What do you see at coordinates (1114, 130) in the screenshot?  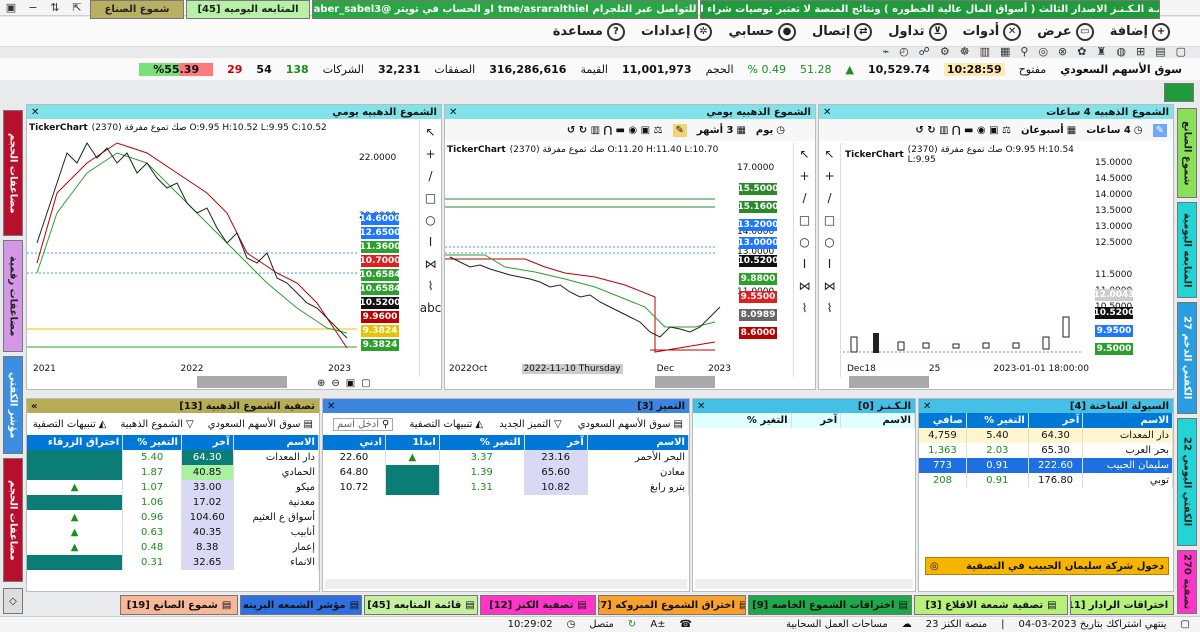 I see `timeframe-4h: ◷ 4 ساعات` at bounding box center [1114, 130].